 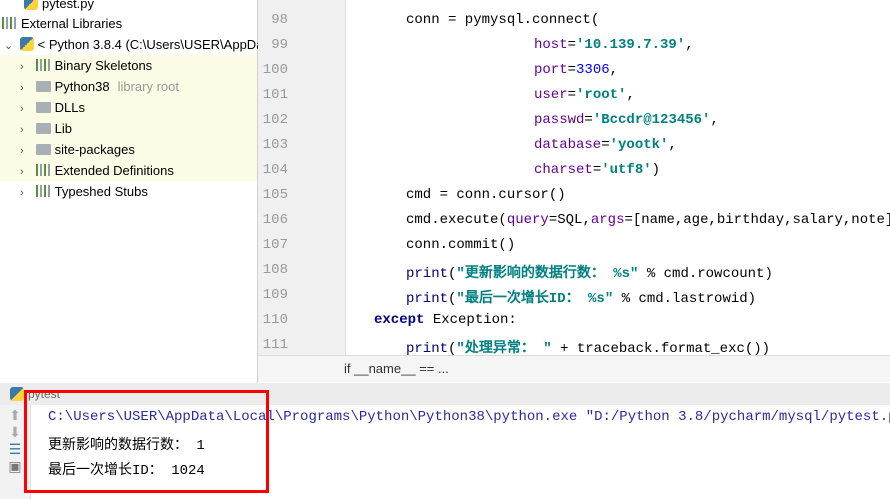 I want to click on python-icon, so click(x=17, y=394).